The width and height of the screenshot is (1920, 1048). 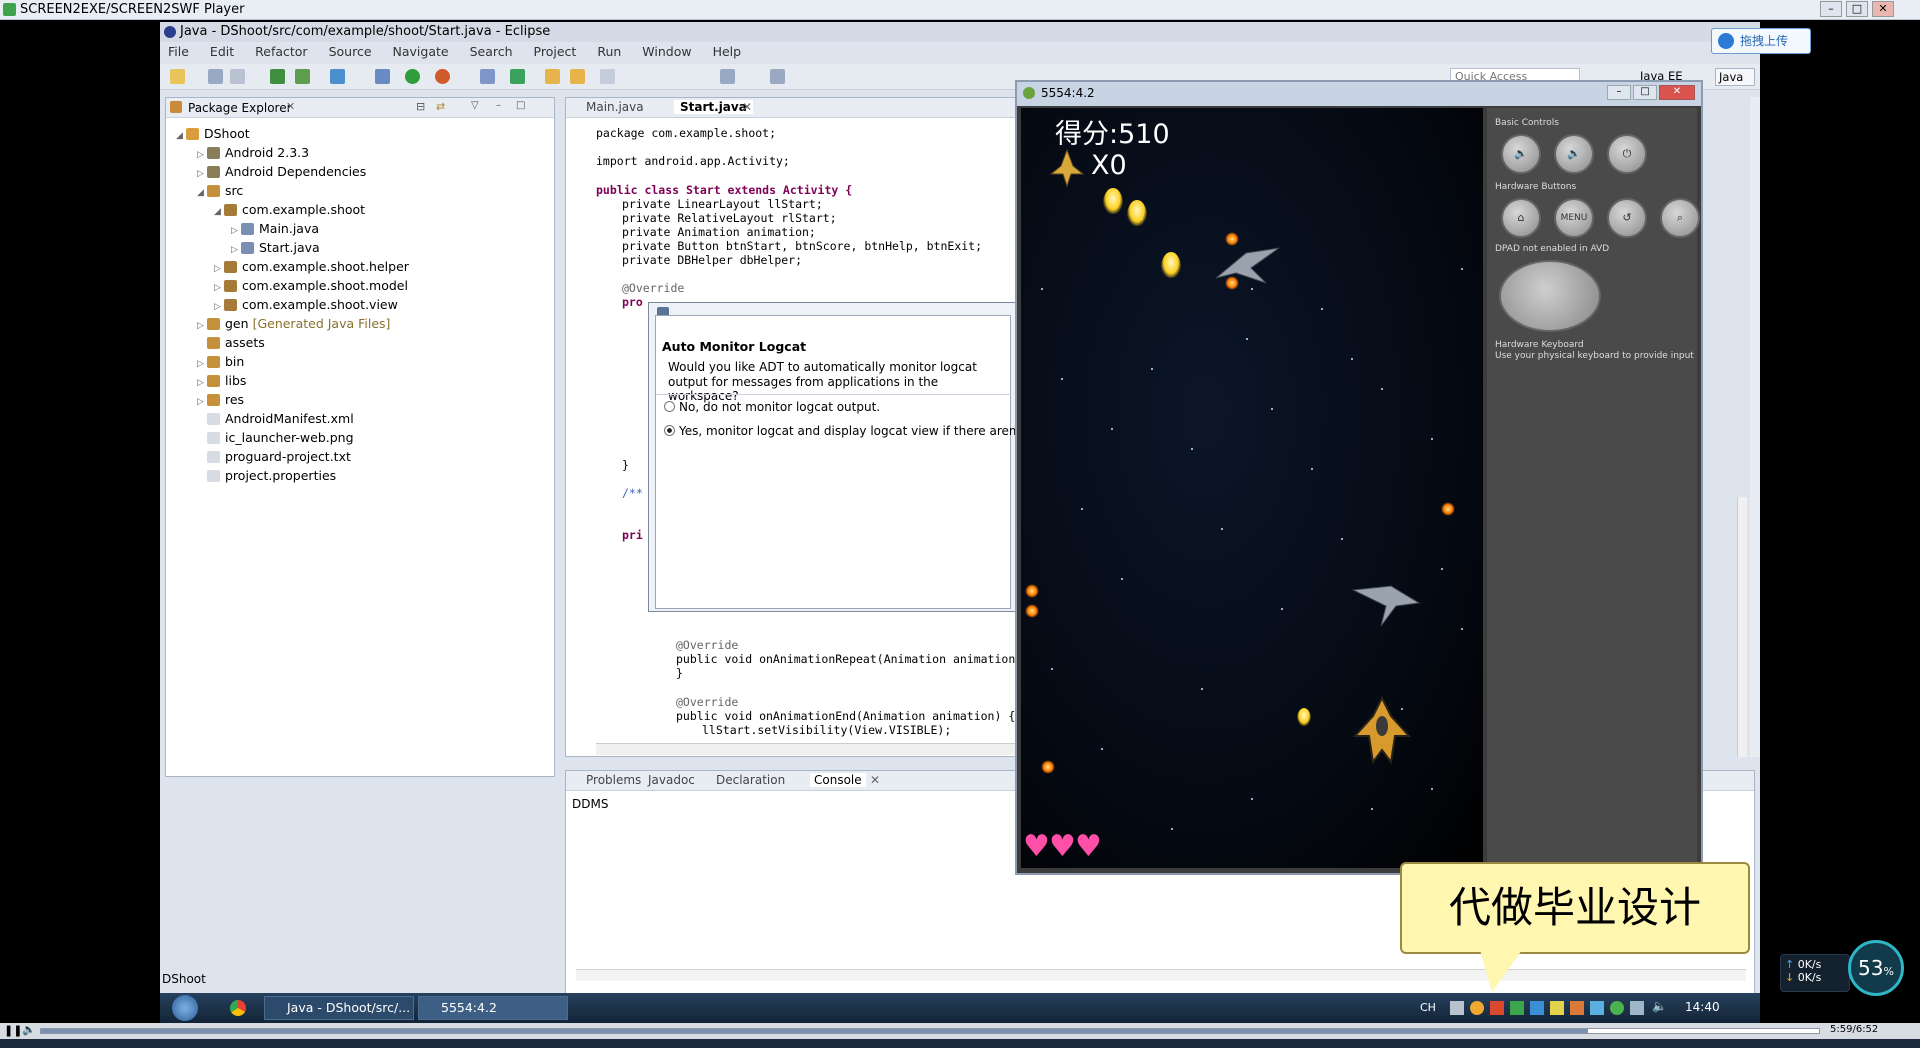 What do you see at coordinates (13, 1030) in the screenshot?
I see `pause-button: ❚❚` at bounding box center [13, 1030].